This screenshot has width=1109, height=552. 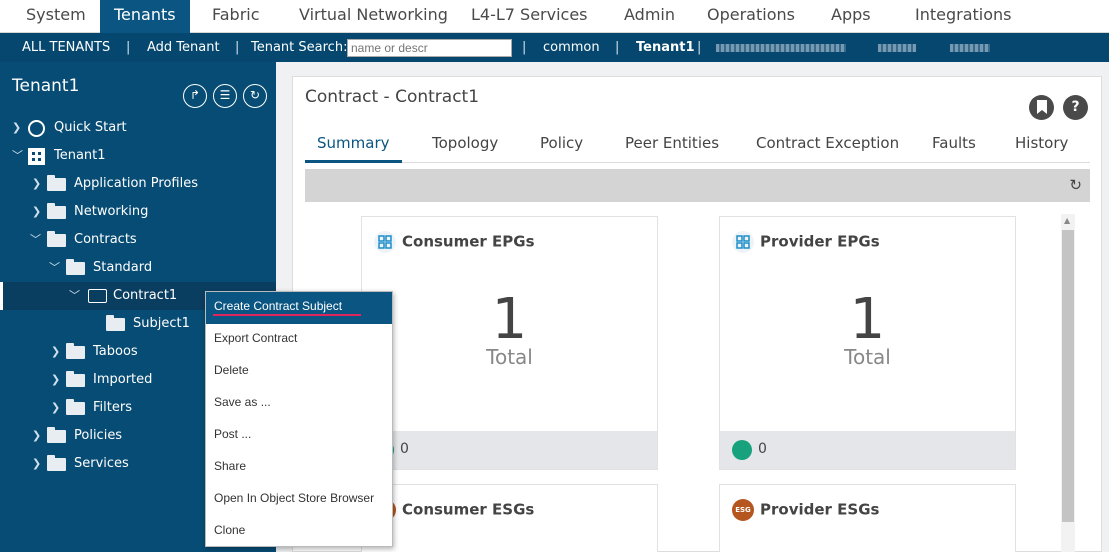 I want to click on tree-item-label: Imported, so click(x=123, y=379).